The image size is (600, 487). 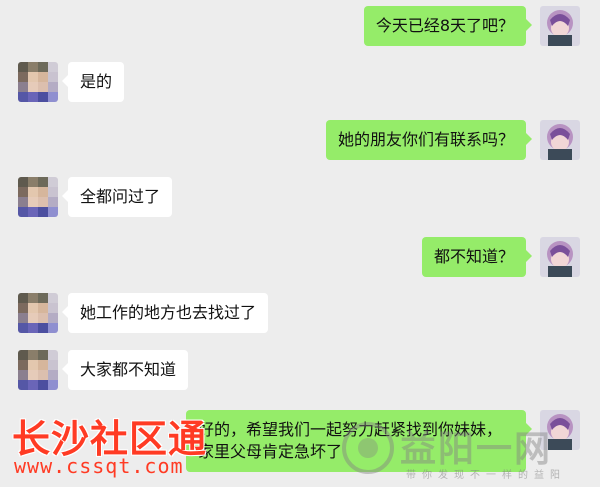 What do you see at coordinates (425, 139) in the screenshot?
I see `message-text: 她的朋友你们有联系吗？` at bounding box center [425, 139].